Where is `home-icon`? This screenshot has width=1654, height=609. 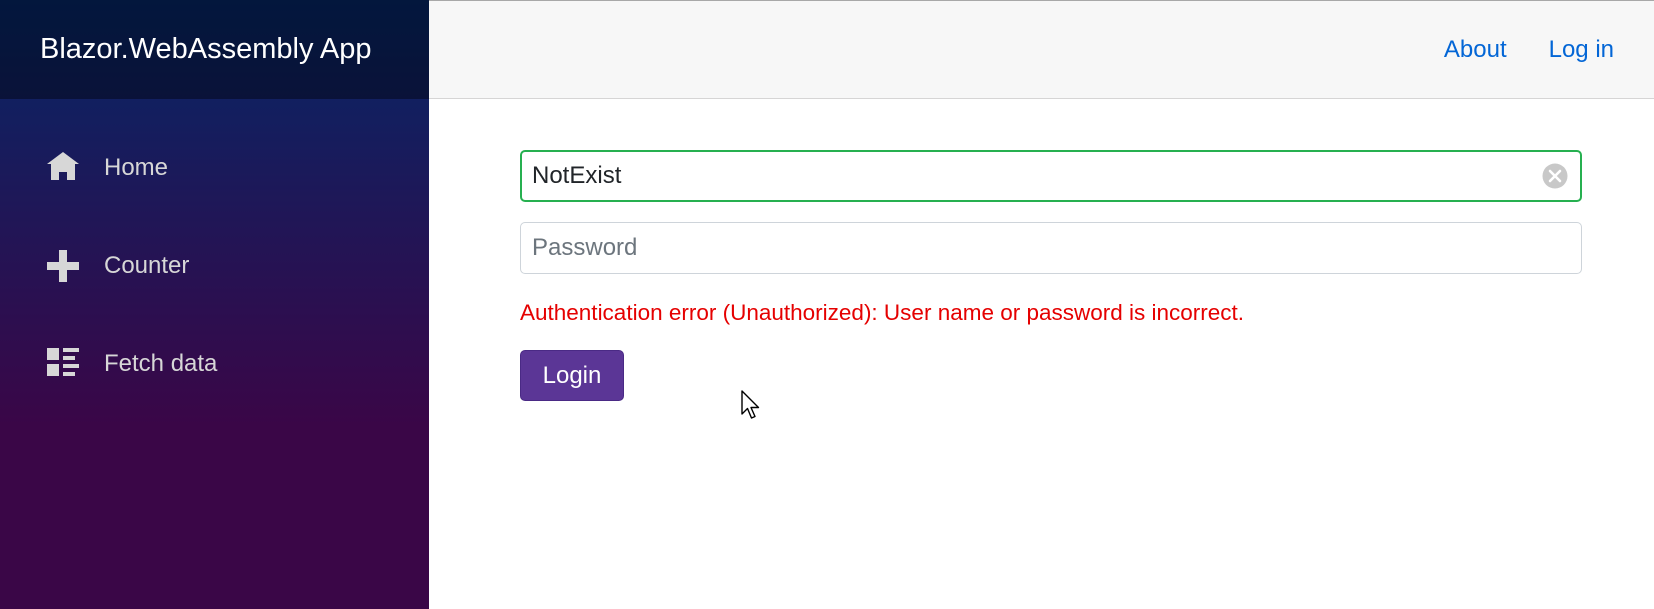 home-icon is located at coordinates (63, 168).